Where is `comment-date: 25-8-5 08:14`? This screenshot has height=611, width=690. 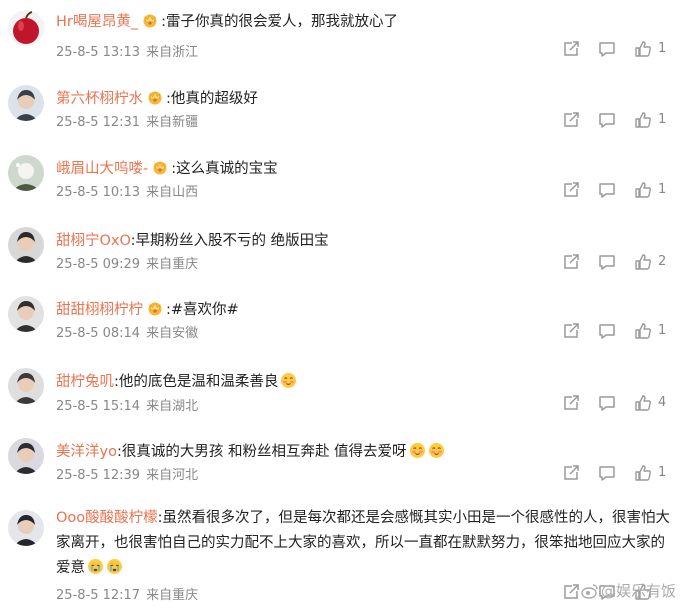 comment-date: 25-8-5 08:14 is located at coordinates (98, 333).